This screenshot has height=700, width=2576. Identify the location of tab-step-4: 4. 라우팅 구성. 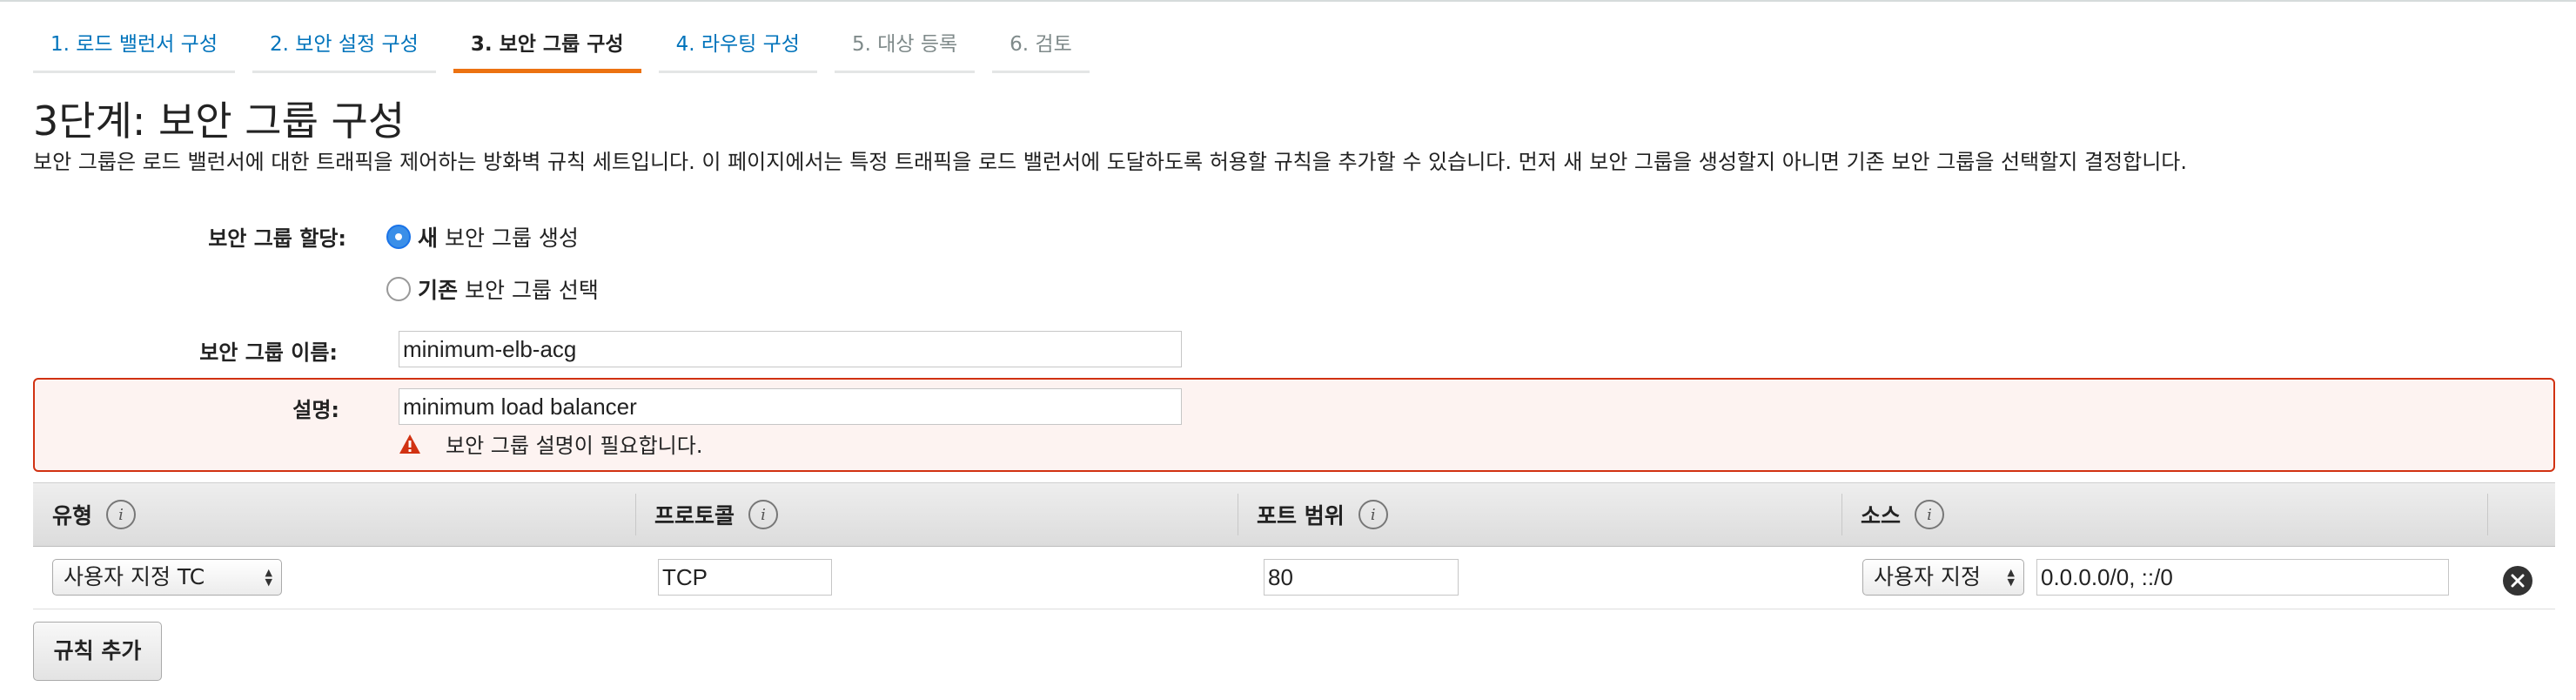
(738, 48).